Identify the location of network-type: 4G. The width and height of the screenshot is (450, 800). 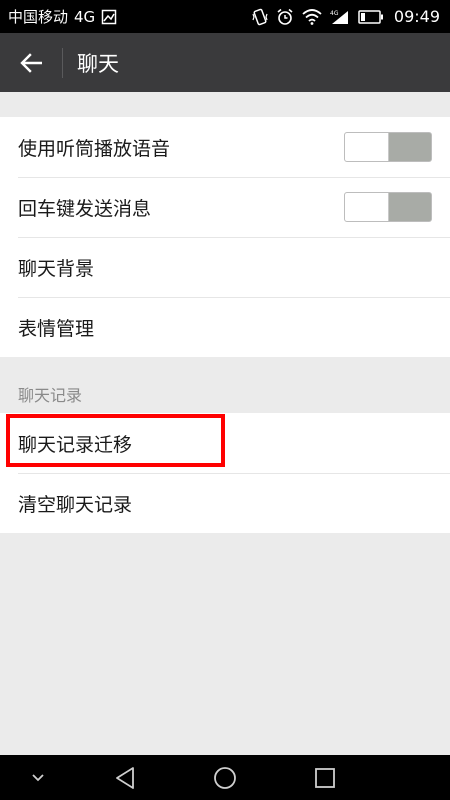
(85, 16).